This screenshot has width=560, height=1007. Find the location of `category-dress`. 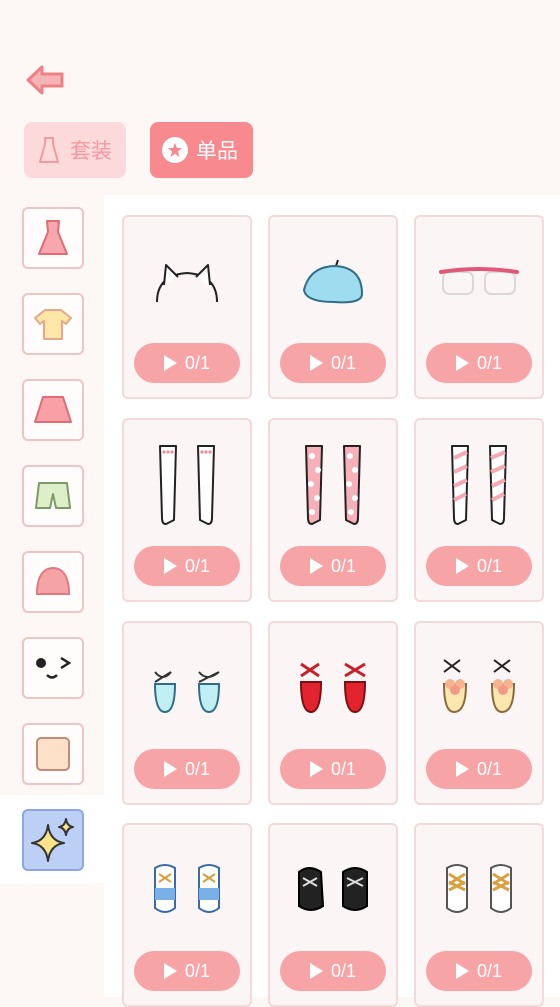

category-dress is located at coordinates (53, 238).